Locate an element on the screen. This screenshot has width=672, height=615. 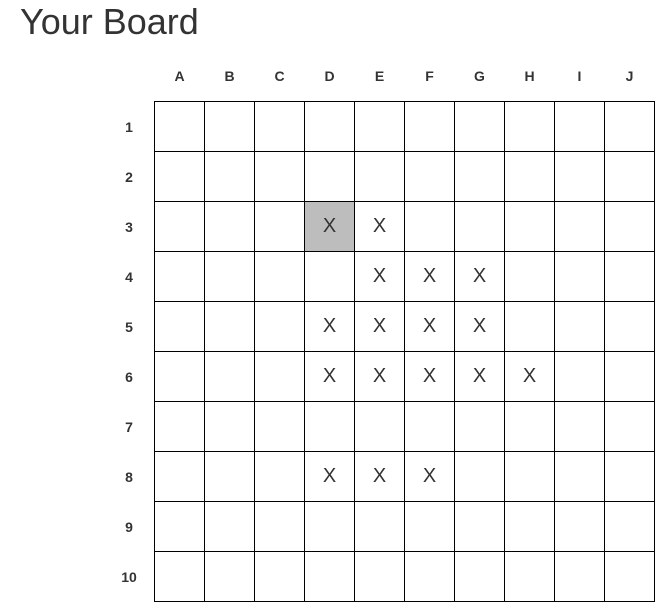
board-cell-b2 is located at coordinates (229, 176).